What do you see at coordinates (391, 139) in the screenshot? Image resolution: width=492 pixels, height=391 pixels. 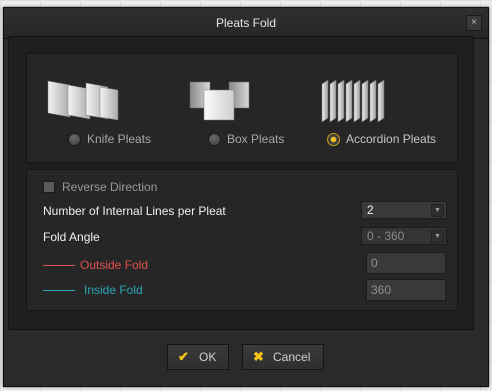 I see `accordion-pleats-label: Accordion Pleats` at bounding box center [391, 139].